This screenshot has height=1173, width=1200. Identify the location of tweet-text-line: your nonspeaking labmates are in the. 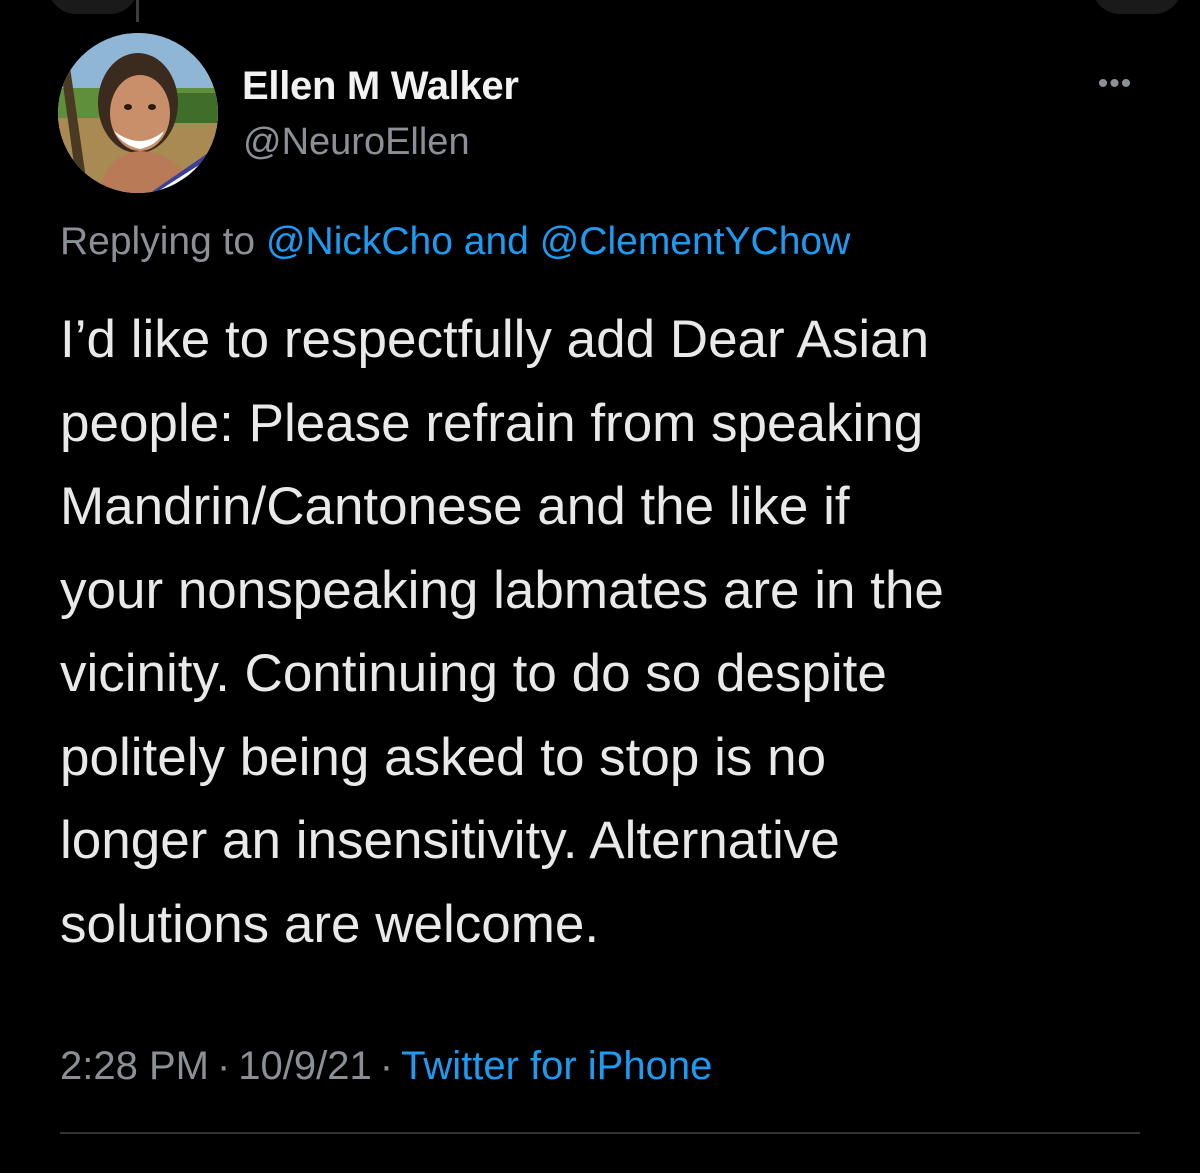
(502, 590).